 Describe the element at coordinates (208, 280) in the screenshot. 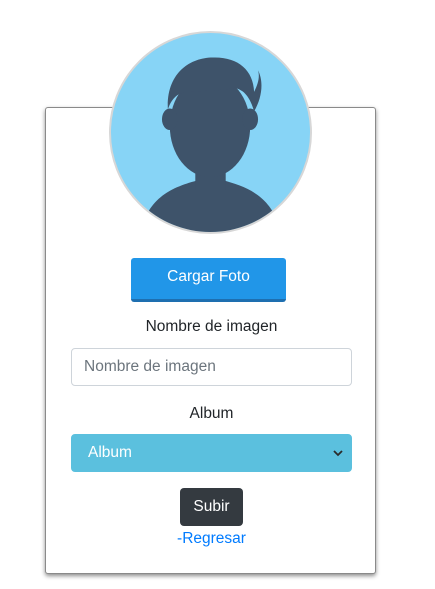

I see `upload-photo-button: Cargar Foto` at that location.